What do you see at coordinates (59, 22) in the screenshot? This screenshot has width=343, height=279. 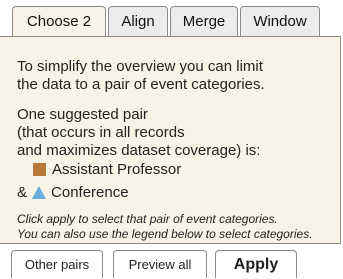 I see `tab-choose-2: Choose 2` at bounding box center [59, 22].